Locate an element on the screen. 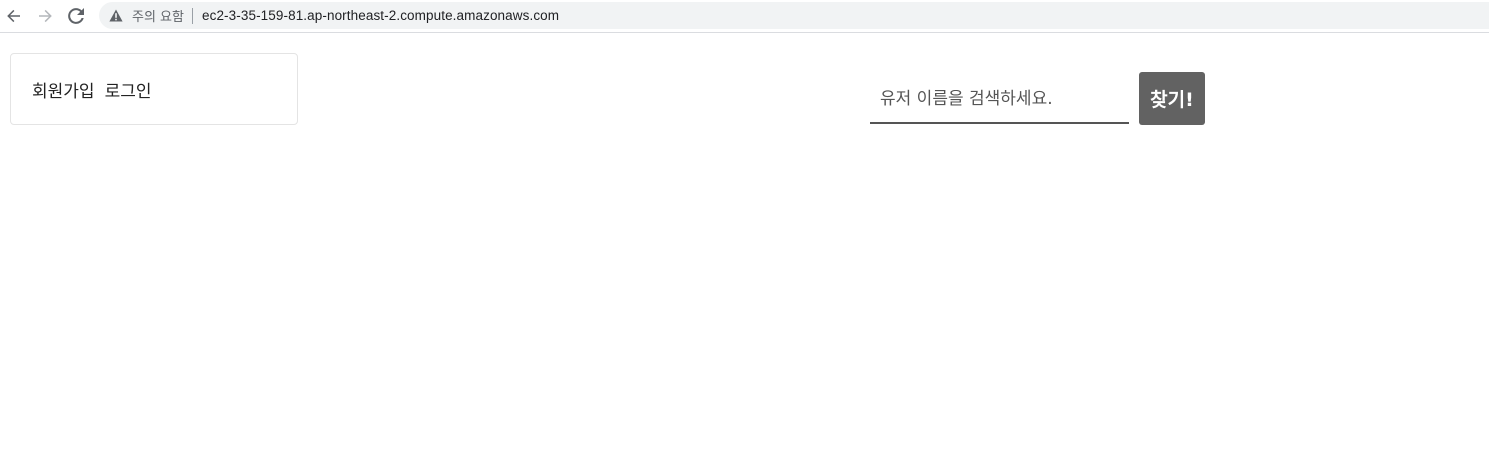 This screenshot has height=455, width=1489. warning-triangle-icon is located at coordinates (116, 16).